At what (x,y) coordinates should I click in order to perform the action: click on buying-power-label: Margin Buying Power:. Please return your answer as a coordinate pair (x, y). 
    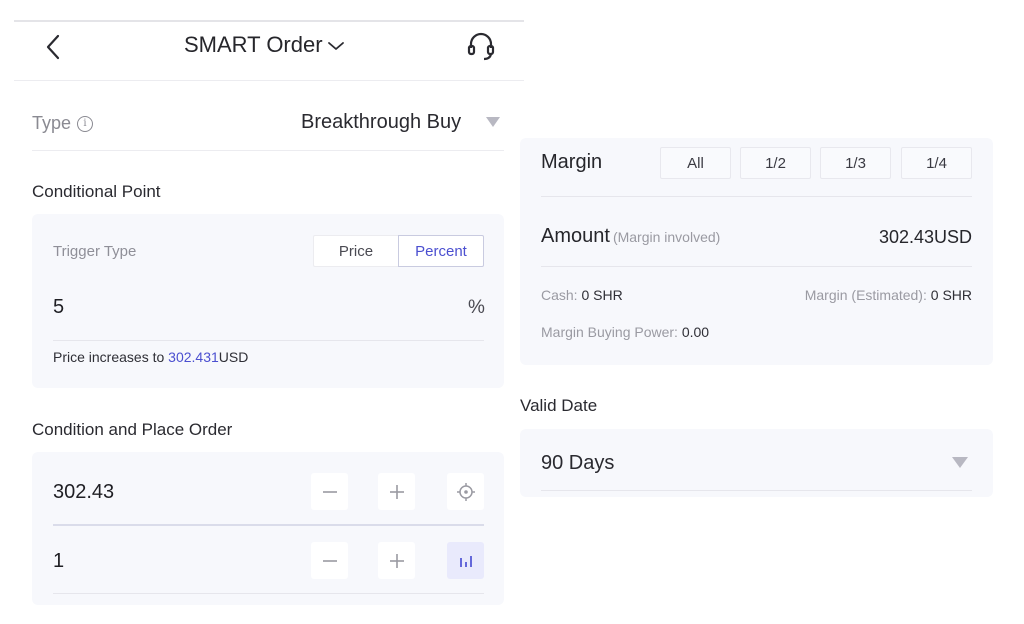
    Looking at the image, I should click on (611, 332).